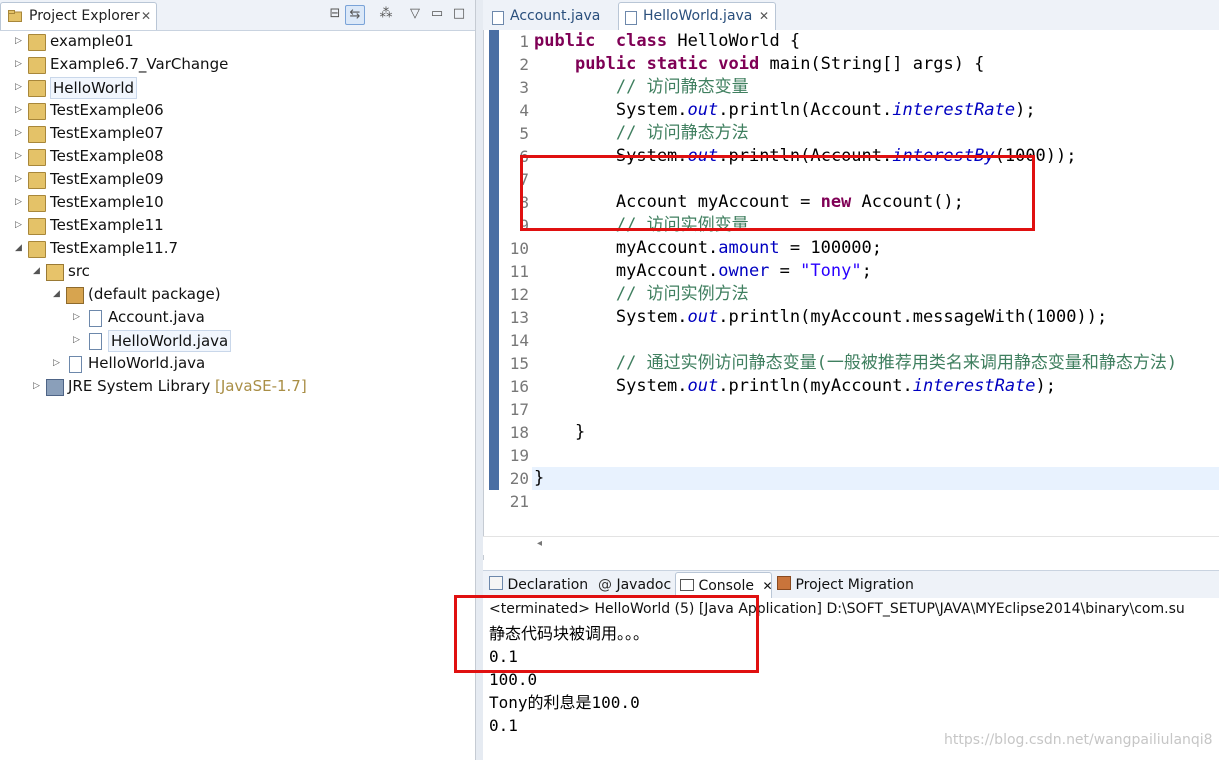 This screenshot has width=1219, height=760. What do you see at coordinates (55, 387) in the screenshot?
I see `library-icon` at bounding box center [55, 387].